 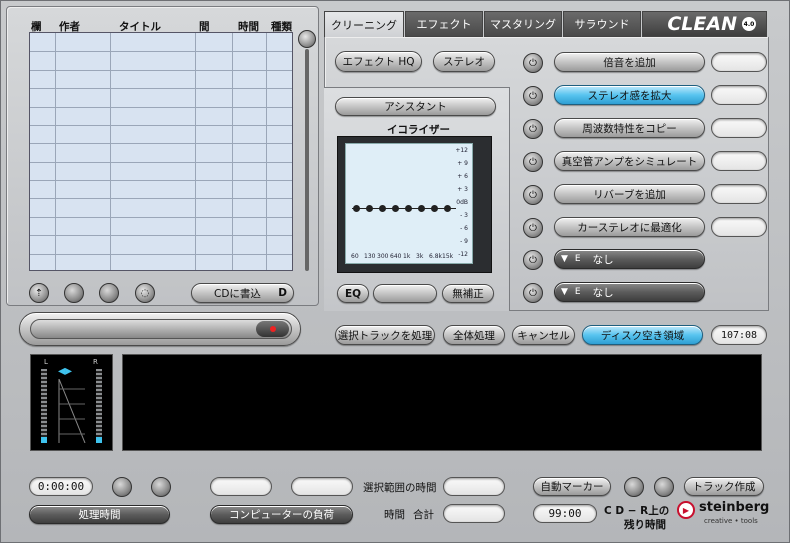 I want to click on process-time-button: 処理時間, so click(x=99, y=514).